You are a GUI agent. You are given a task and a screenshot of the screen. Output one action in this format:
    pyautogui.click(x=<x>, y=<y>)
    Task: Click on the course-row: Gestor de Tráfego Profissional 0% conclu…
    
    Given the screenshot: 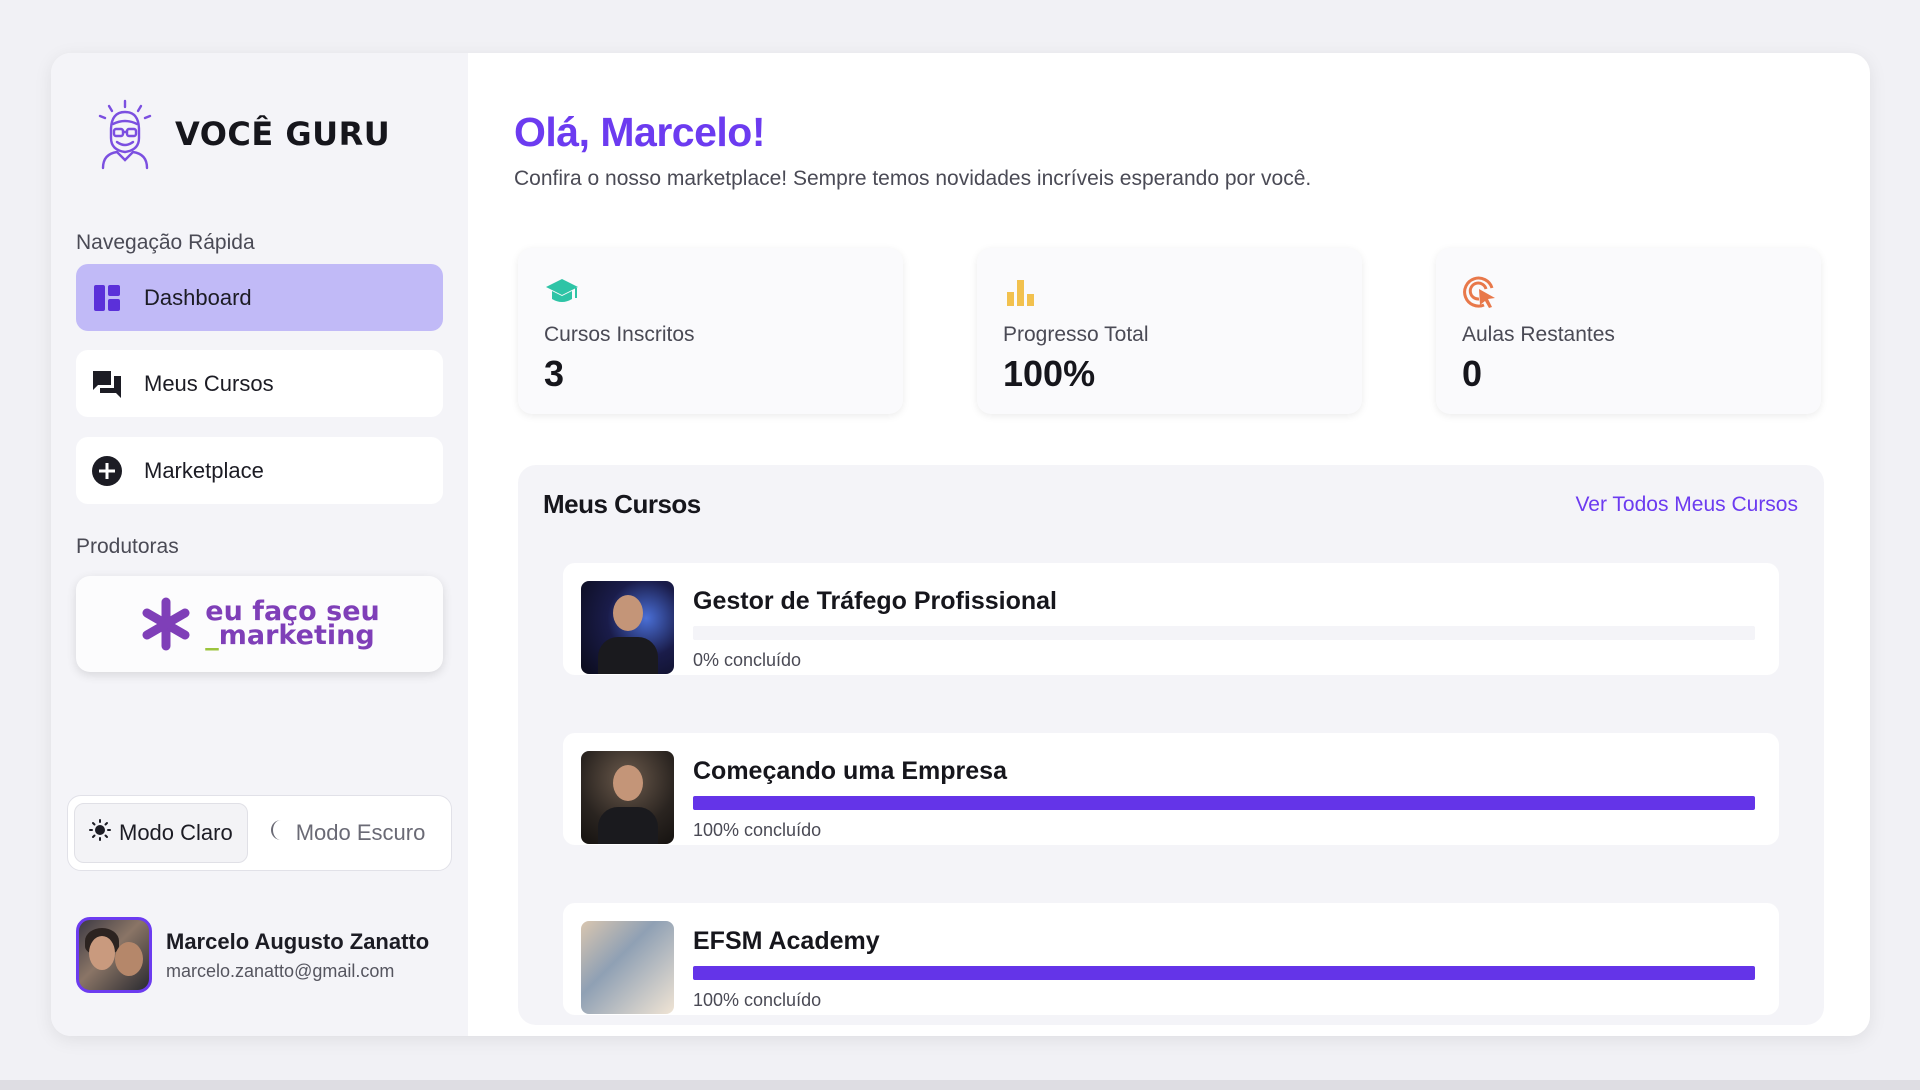 What is the action you would take?
    pyautogui.click(x=1171, y=619)
    